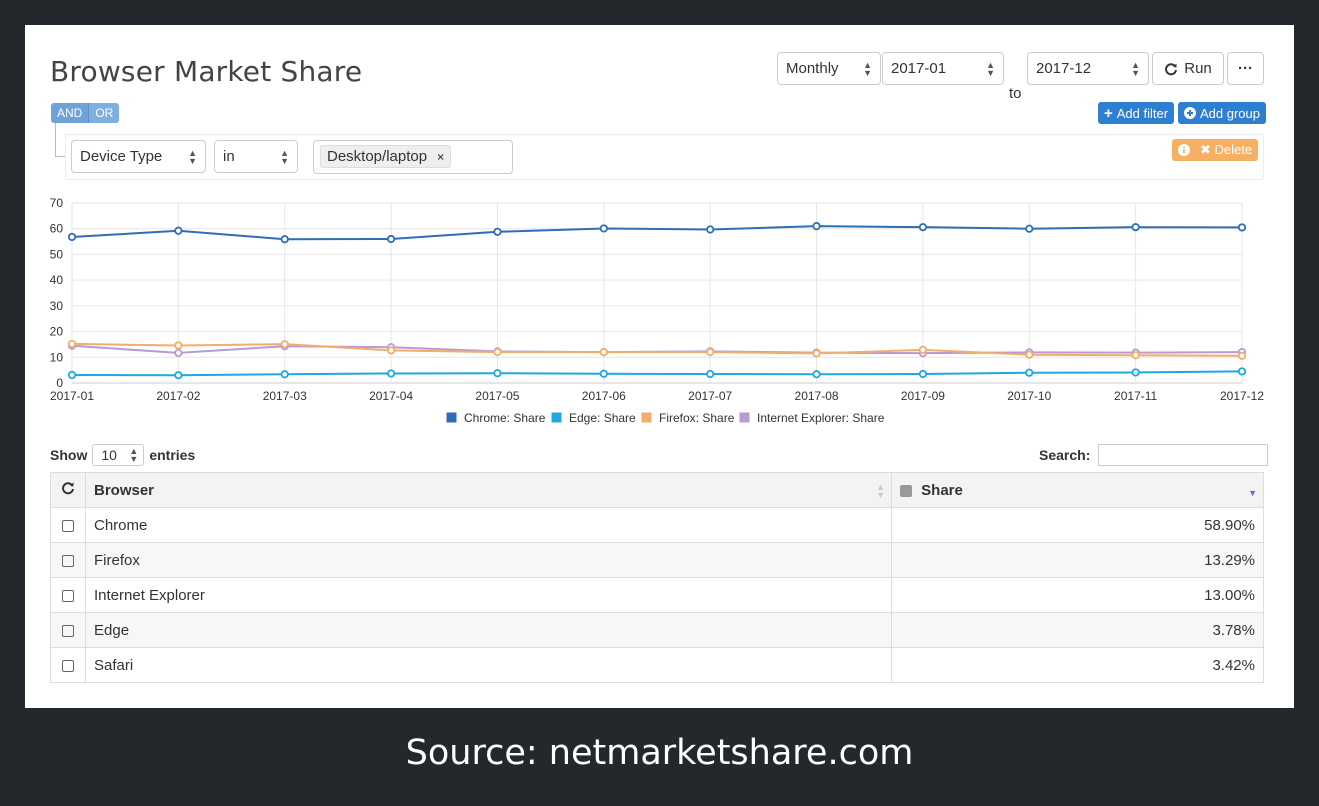 The image size is (1319, 806). I want to click on show-label: Show, so click(69, 455).